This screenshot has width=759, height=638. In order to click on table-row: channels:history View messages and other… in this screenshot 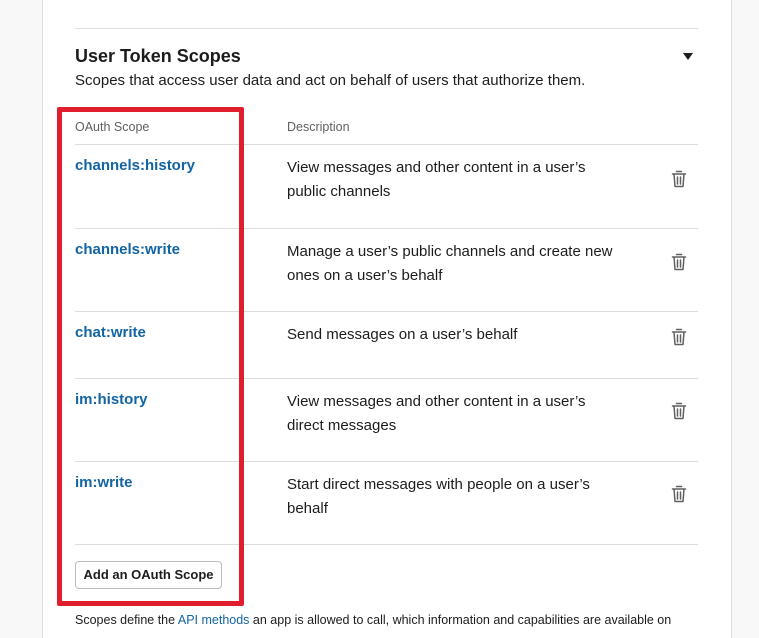, I will do `click(386, 187)`.